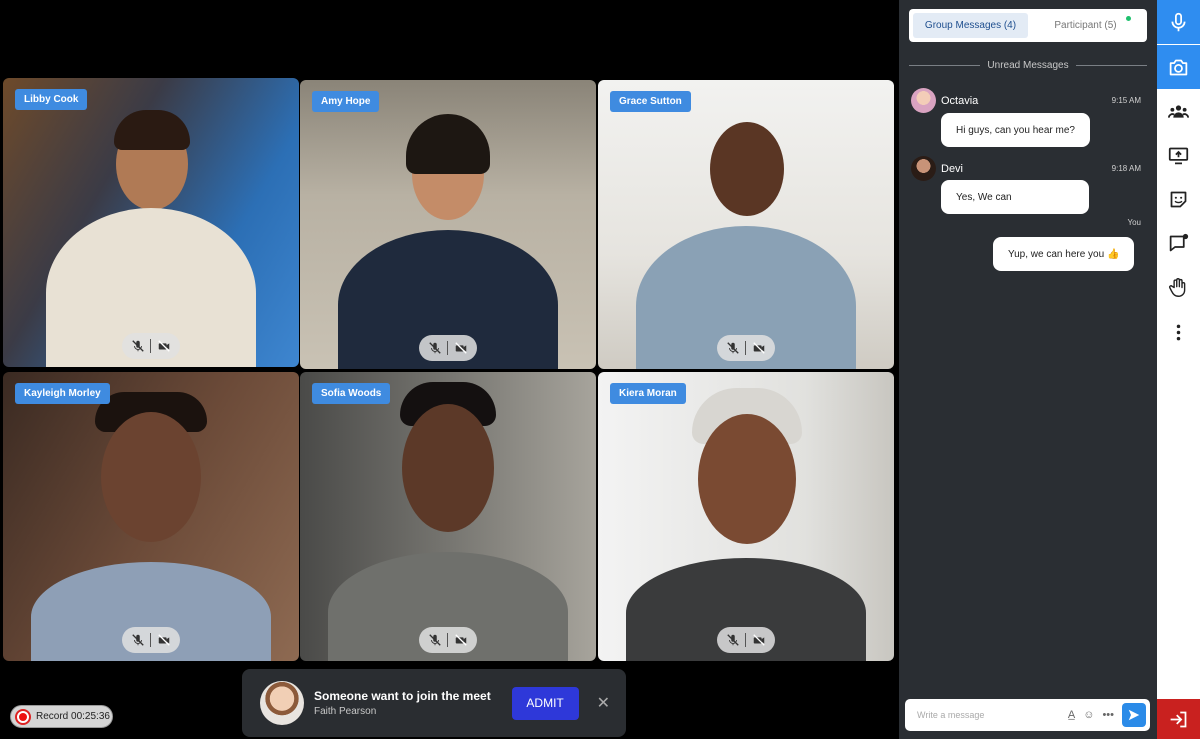 This screenshot has height=739, width=1200. I want to click on share-screen-icon, so click(1178, 155).